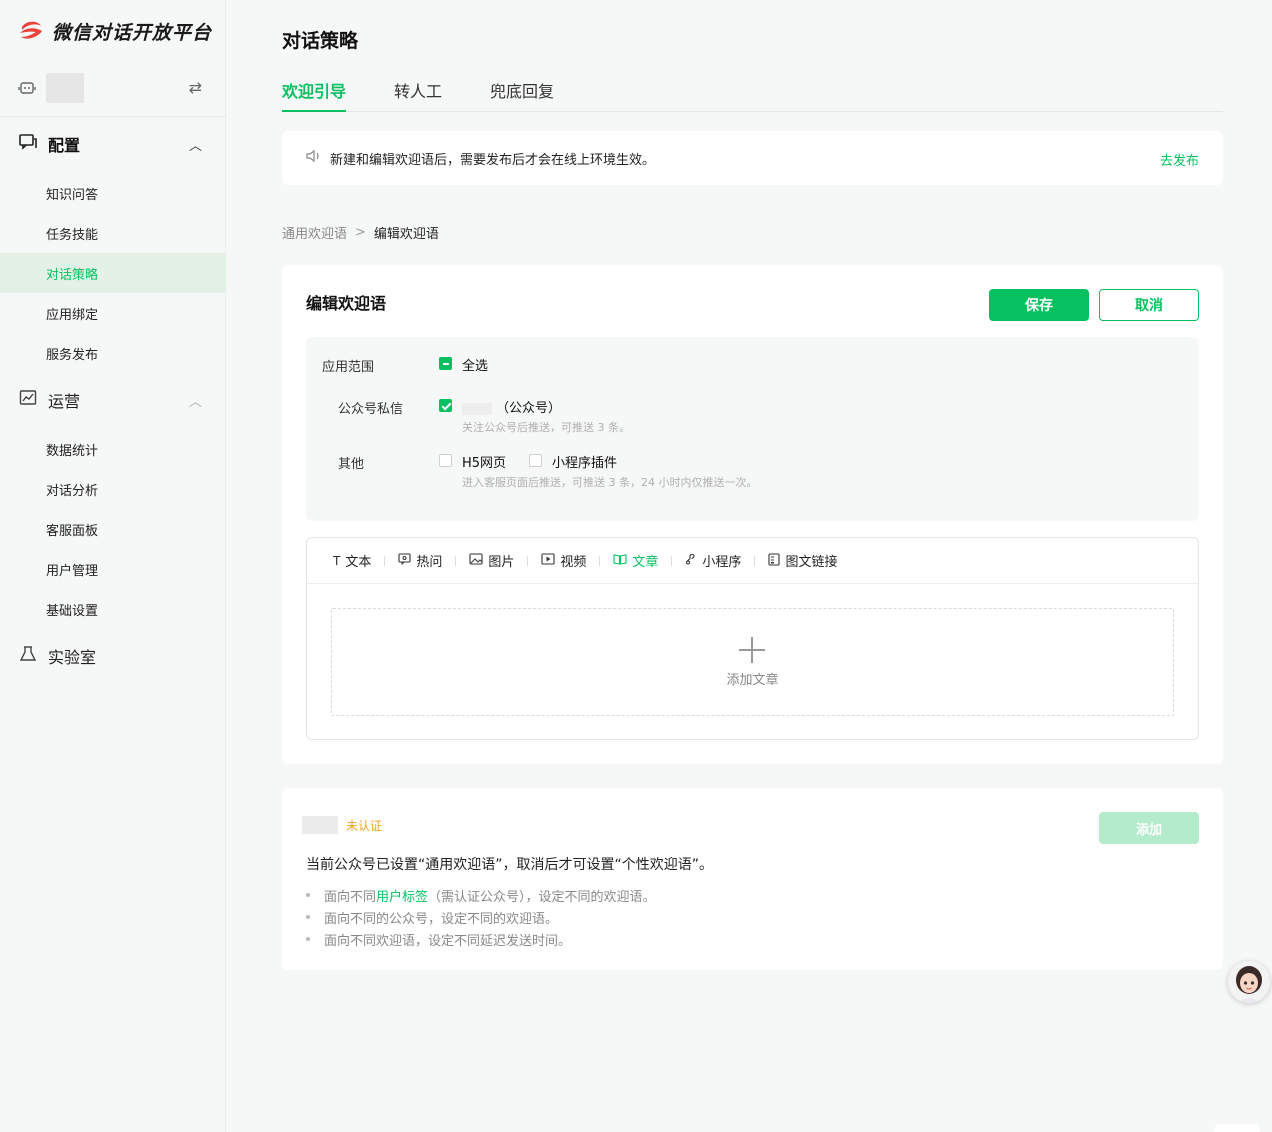  I want to click on page-title: 对话策略, so click(320, 41).